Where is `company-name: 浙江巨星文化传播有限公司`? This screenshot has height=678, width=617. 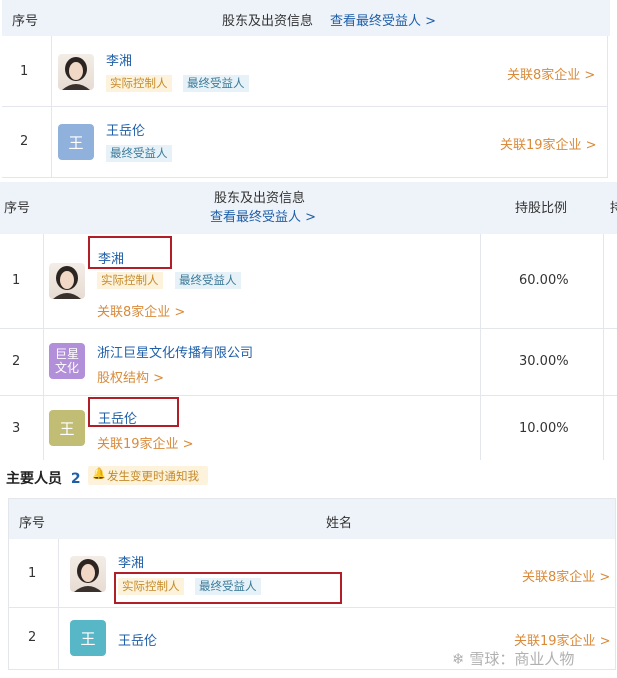
company-name: 浙江巨星文化传播有限公司 is located at coordinates (175, 351).